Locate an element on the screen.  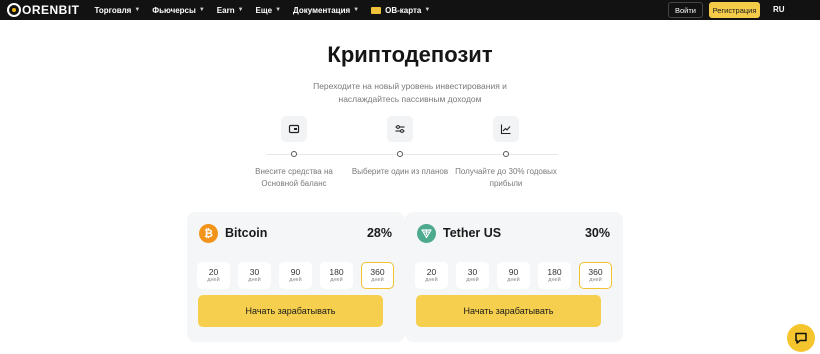
card-icon is located at coordinates (376, 10).